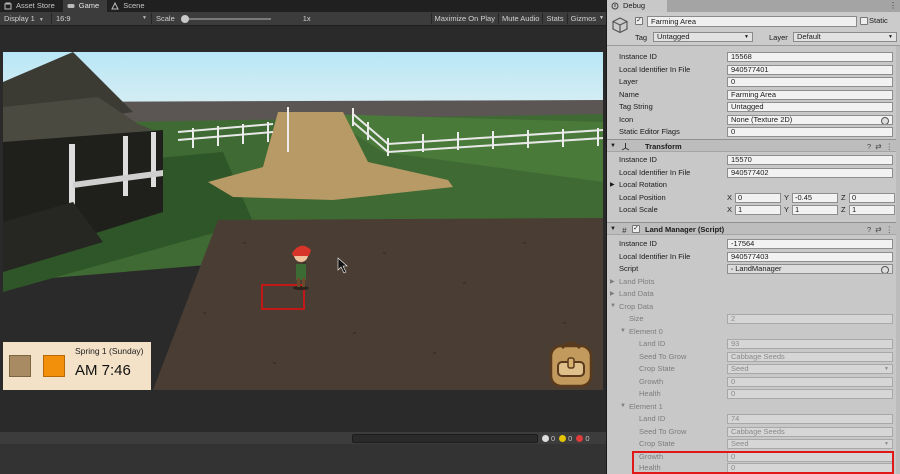  Describe the element at coordinates (643, 184) in the screenshot. I see `local-rotation-label: Local Rotation` at that location.